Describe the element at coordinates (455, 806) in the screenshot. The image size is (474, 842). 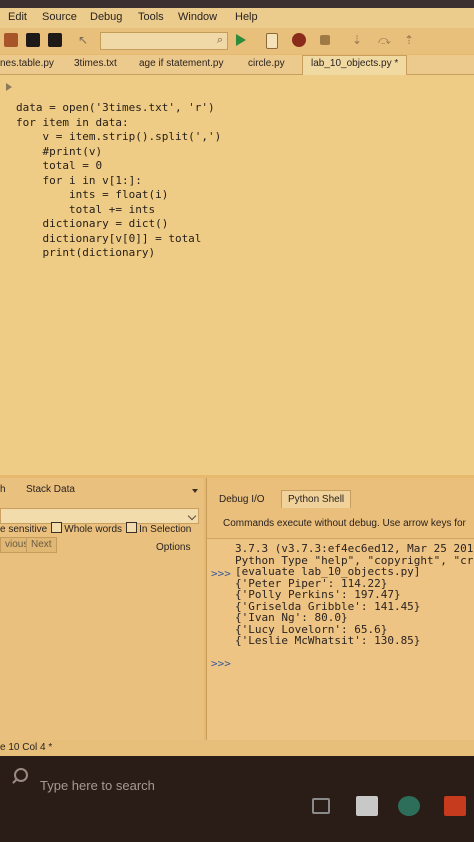
I see `office-icon` at that location.